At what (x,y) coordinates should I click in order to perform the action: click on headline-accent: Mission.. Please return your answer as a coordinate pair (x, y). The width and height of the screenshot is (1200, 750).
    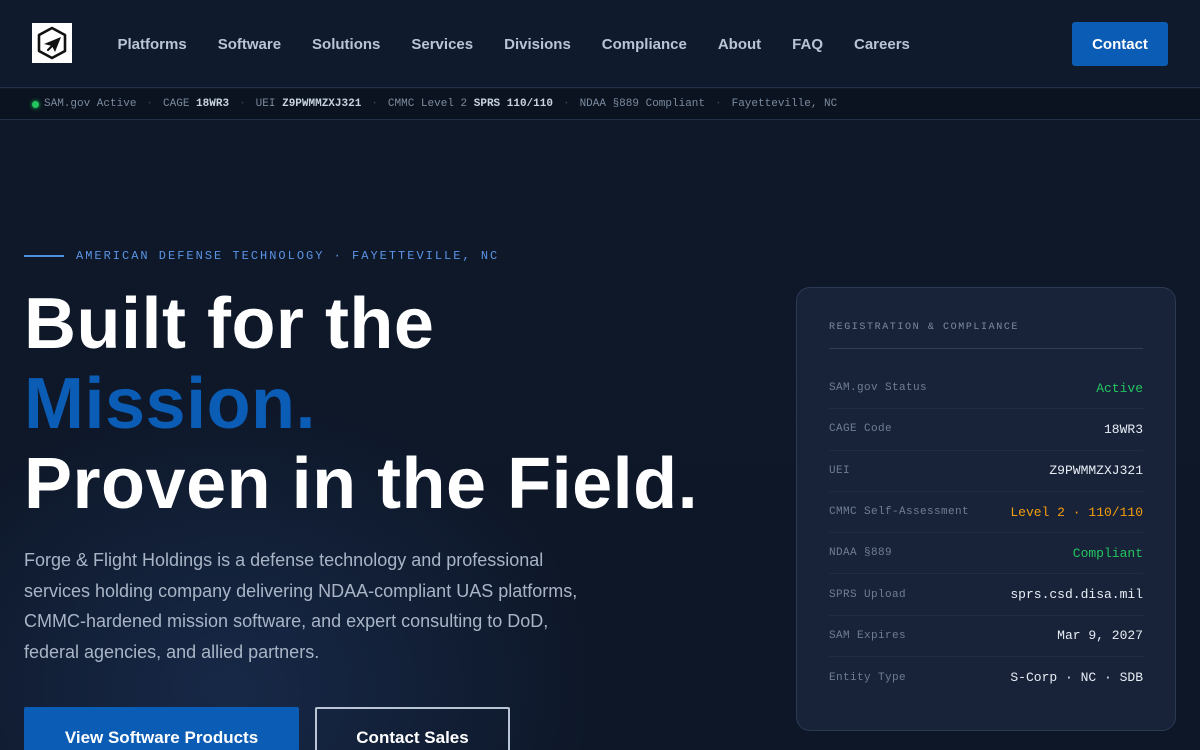
    Looking at the image, I should click on (170, 404).